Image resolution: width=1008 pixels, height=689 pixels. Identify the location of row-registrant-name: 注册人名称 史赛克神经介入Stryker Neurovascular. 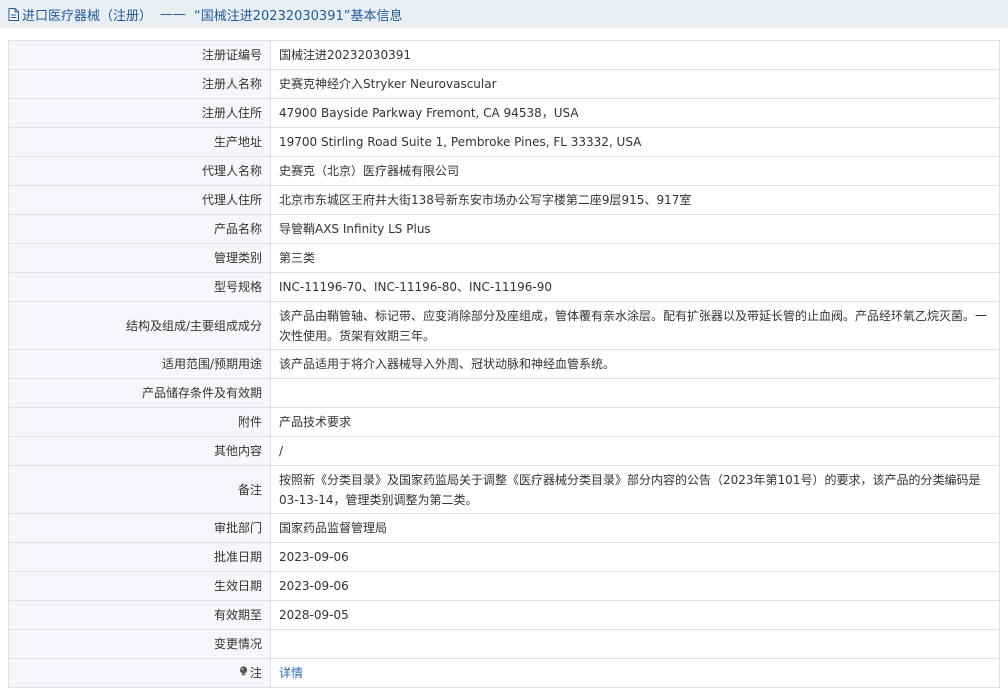
(504, 84).